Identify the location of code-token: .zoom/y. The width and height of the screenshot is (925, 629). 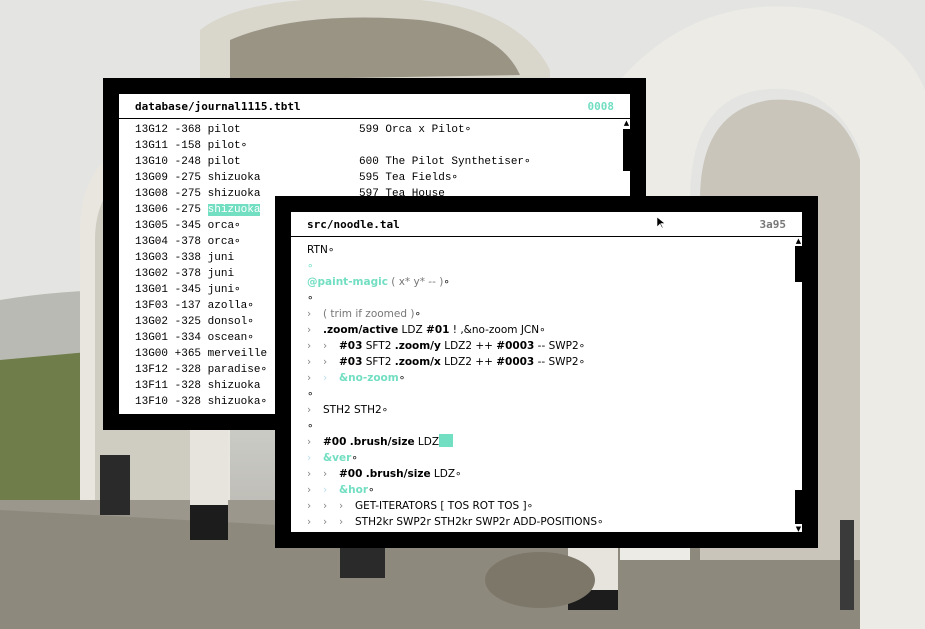
(417, 346).